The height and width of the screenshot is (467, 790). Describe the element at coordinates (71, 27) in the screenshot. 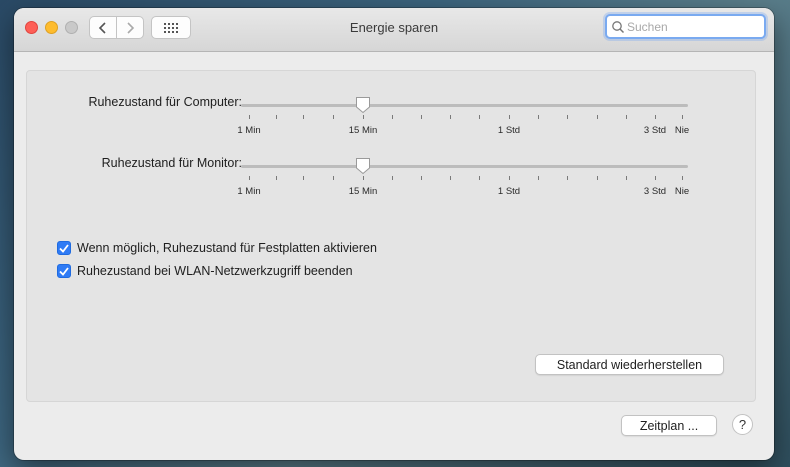

I see `zoom-button` at that location.